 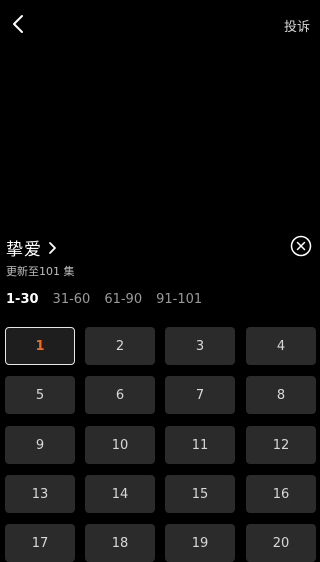 What do you see at coordinates (40, 346) in the screenshot?
I see `episode-button-1: 1` at bounding box center [40, 346].